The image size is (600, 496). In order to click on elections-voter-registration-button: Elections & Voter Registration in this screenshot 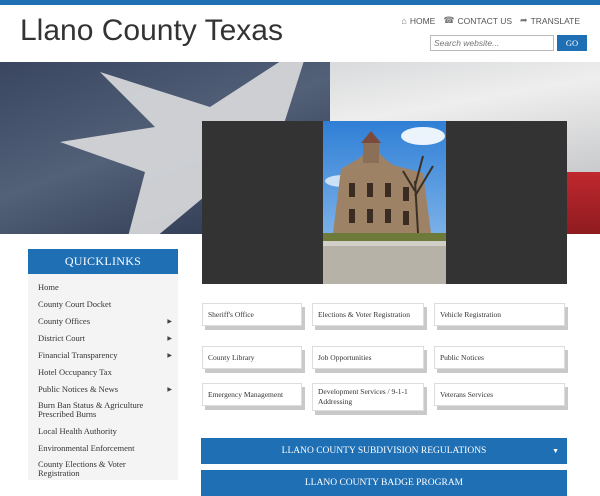, I will do `click(368, 314)`.